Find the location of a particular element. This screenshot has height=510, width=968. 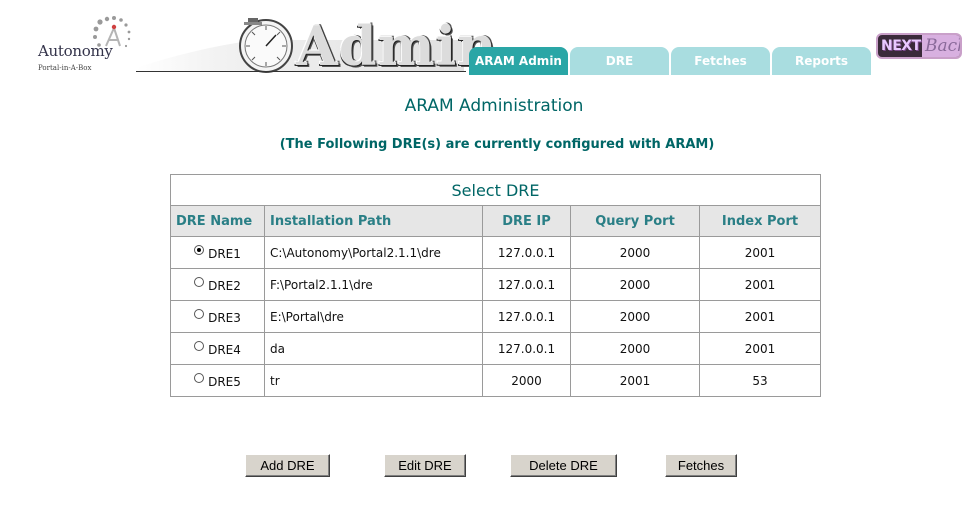

dre-name: DRE1 is located at coordinates (224, 253).